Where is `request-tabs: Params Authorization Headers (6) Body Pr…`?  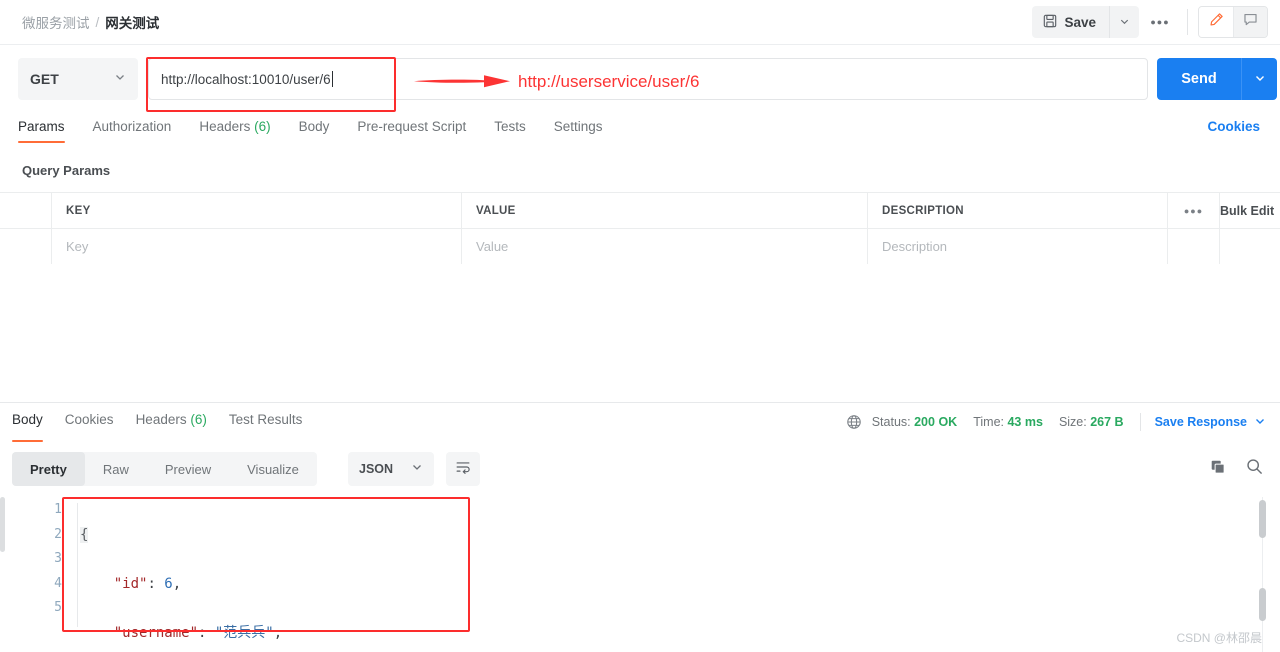
request-tabs: Params Authorization Headers (6) Body Pr… is located at coordinates (640, 135).